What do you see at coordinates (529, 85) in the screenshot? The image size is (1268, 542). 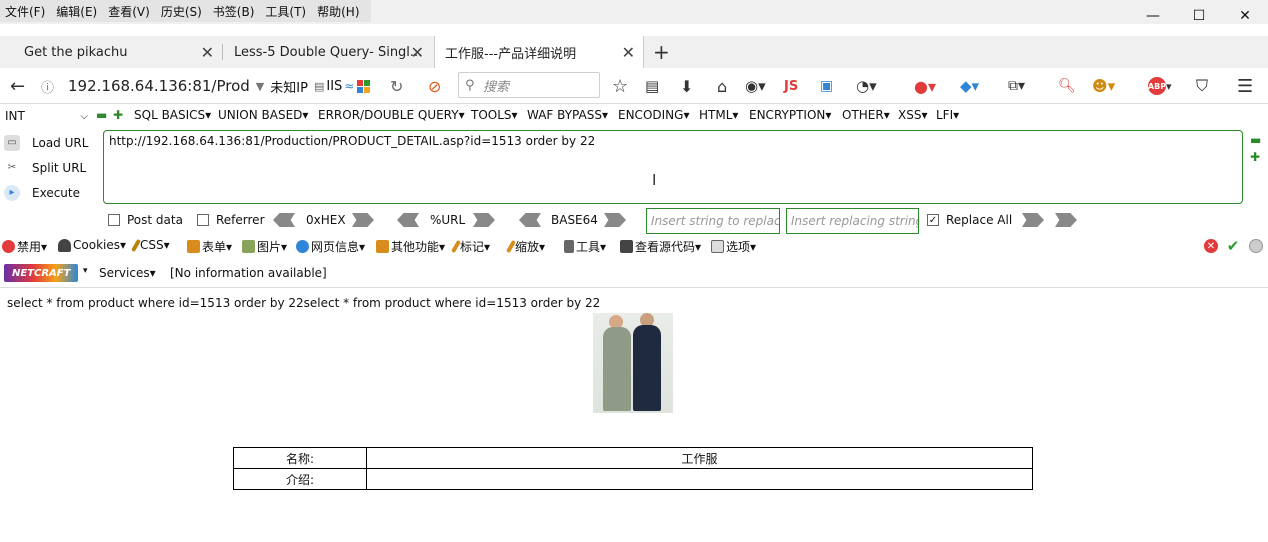 I see `search-input: ⚲ 搜索` at bounding box center [529, 85].